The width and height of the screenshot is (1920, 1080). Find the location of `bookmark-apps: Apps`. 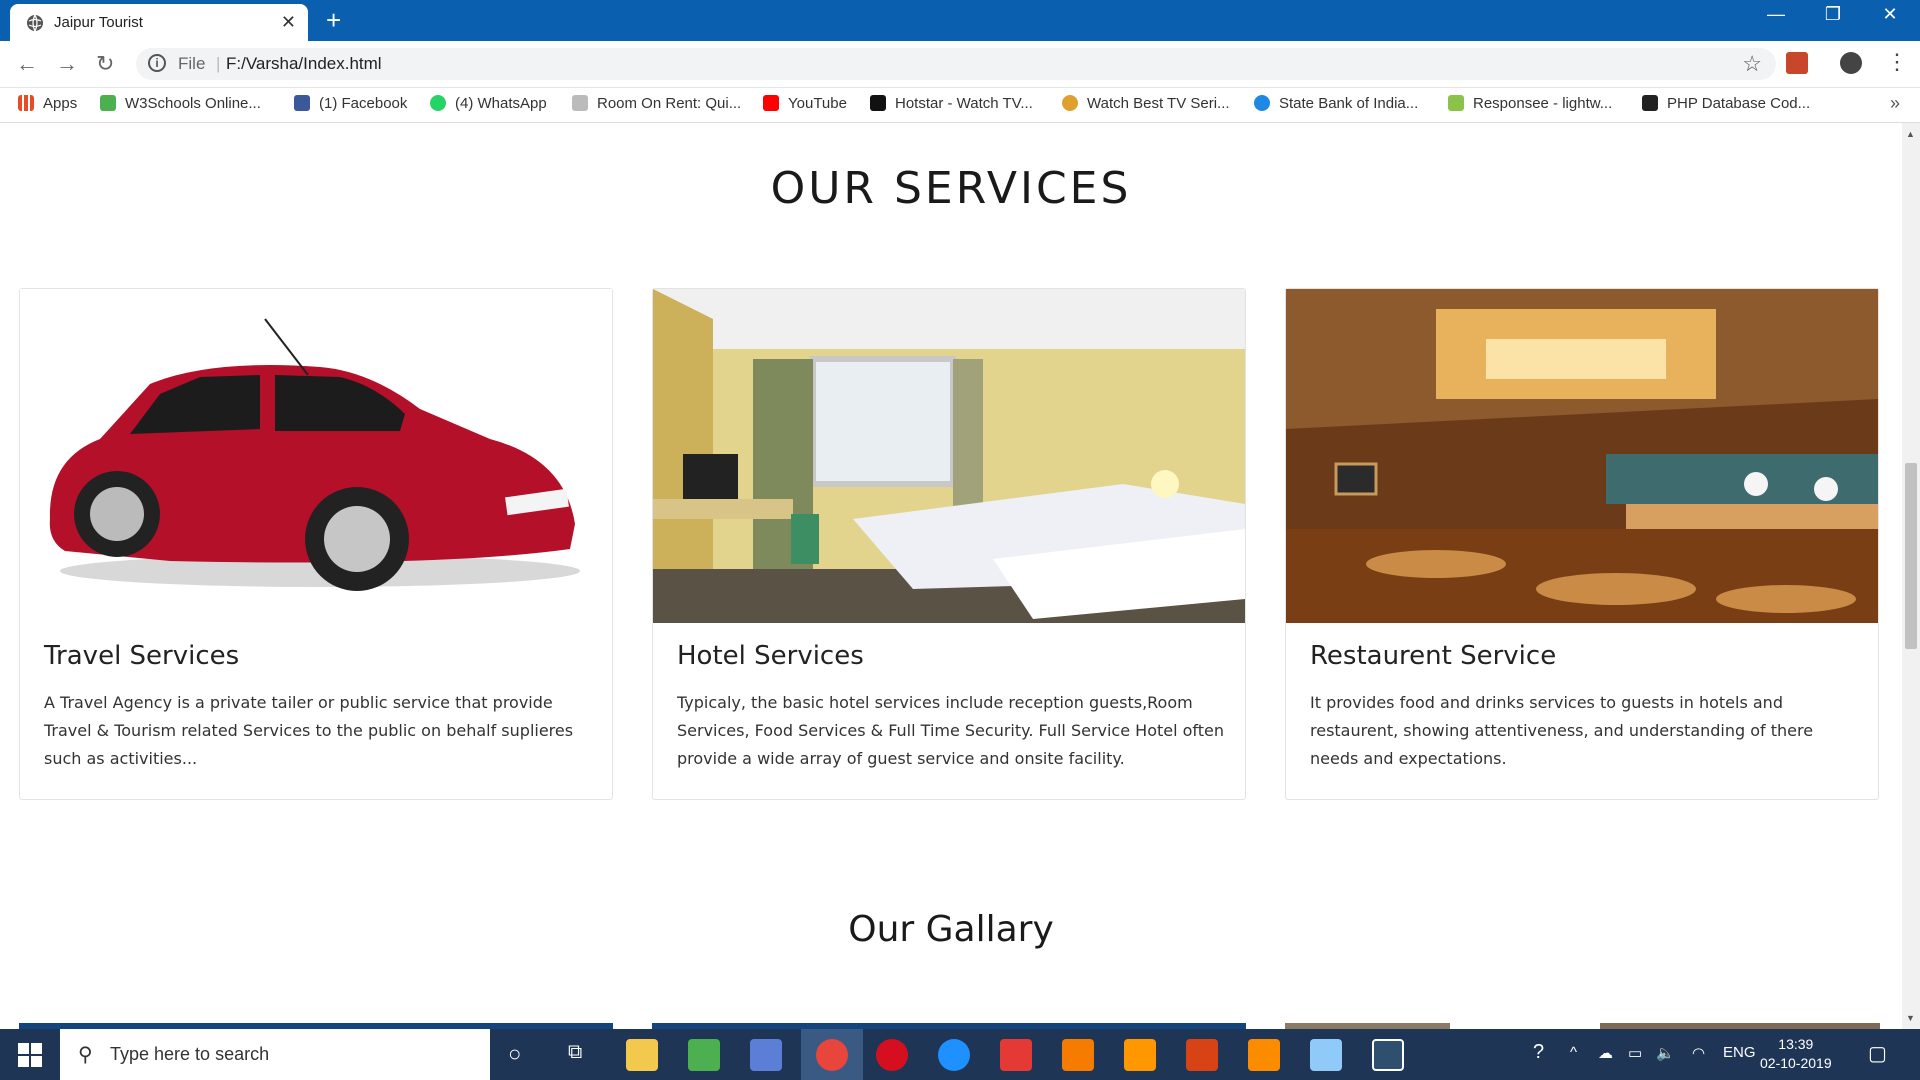

bookmark-apps: Apps is located at coordinates (47, 103).